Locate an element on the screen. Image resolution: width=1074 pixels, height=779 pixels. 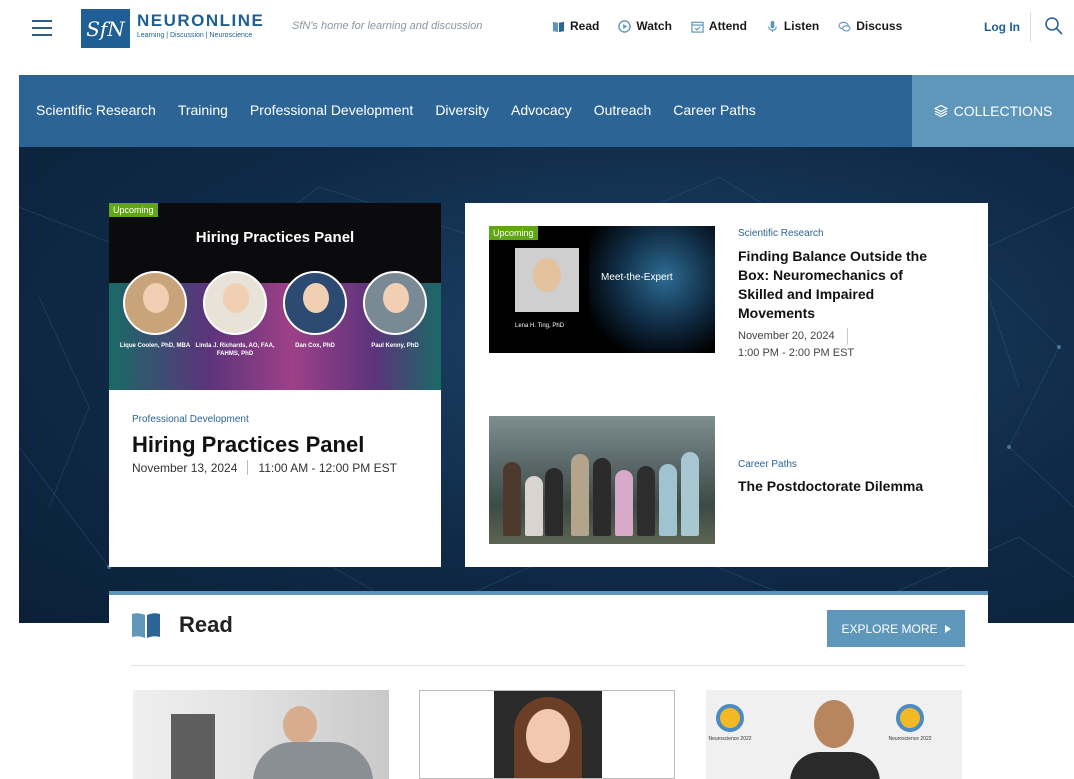
nav-discuss-label: Discuss is located at coordinates (879, 26).